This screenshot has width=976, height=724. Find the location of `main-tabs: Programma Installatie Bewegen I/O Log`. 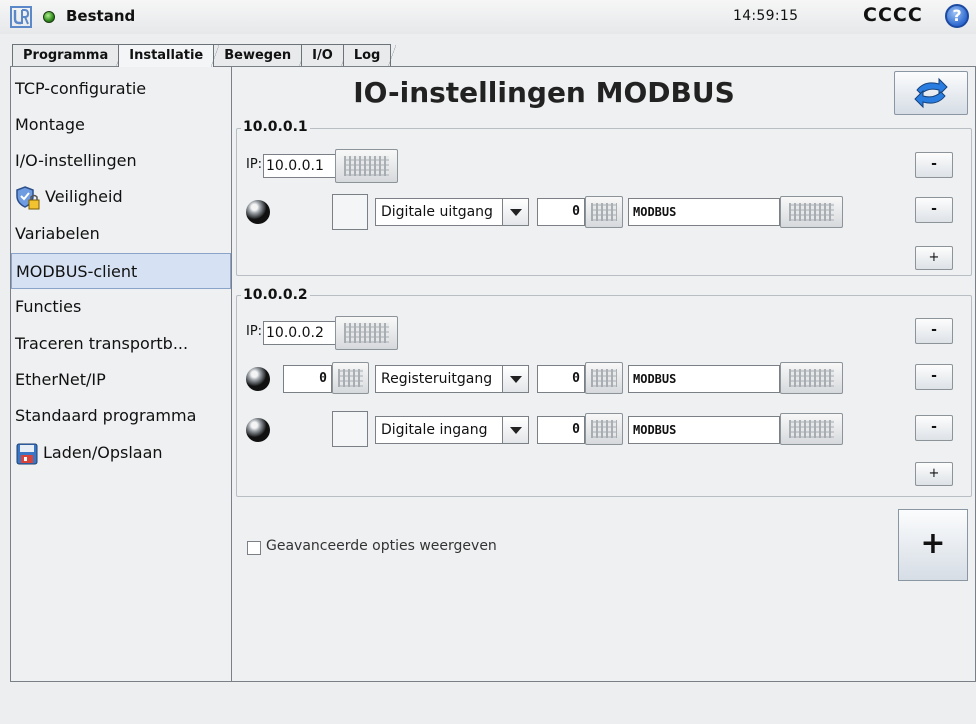

main-tabs: Programma Installatie Bewegen I/O Log is located at coordinates (204, 55).